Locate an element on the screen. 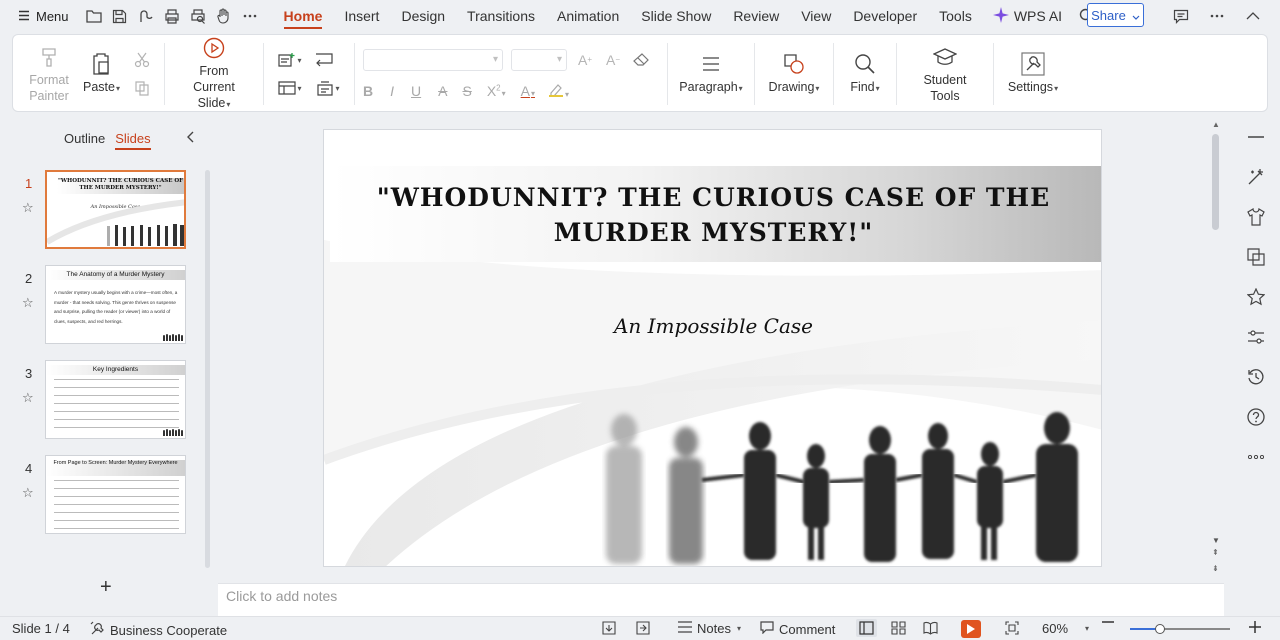  scroll-down-icon: ▼ is located at coordinates (1216, 540).